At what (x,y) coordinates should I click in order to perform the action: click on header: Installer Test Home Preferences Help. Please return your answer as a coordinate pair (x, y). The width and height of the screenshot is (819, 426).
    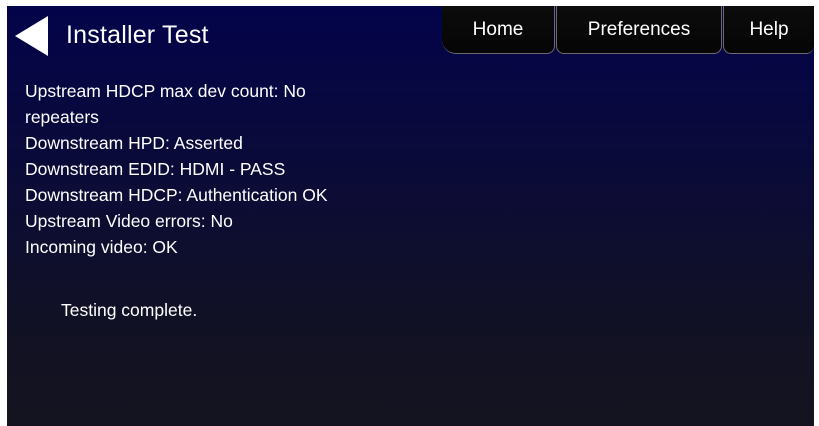
    Looking at the image, I should click on (410, 34).